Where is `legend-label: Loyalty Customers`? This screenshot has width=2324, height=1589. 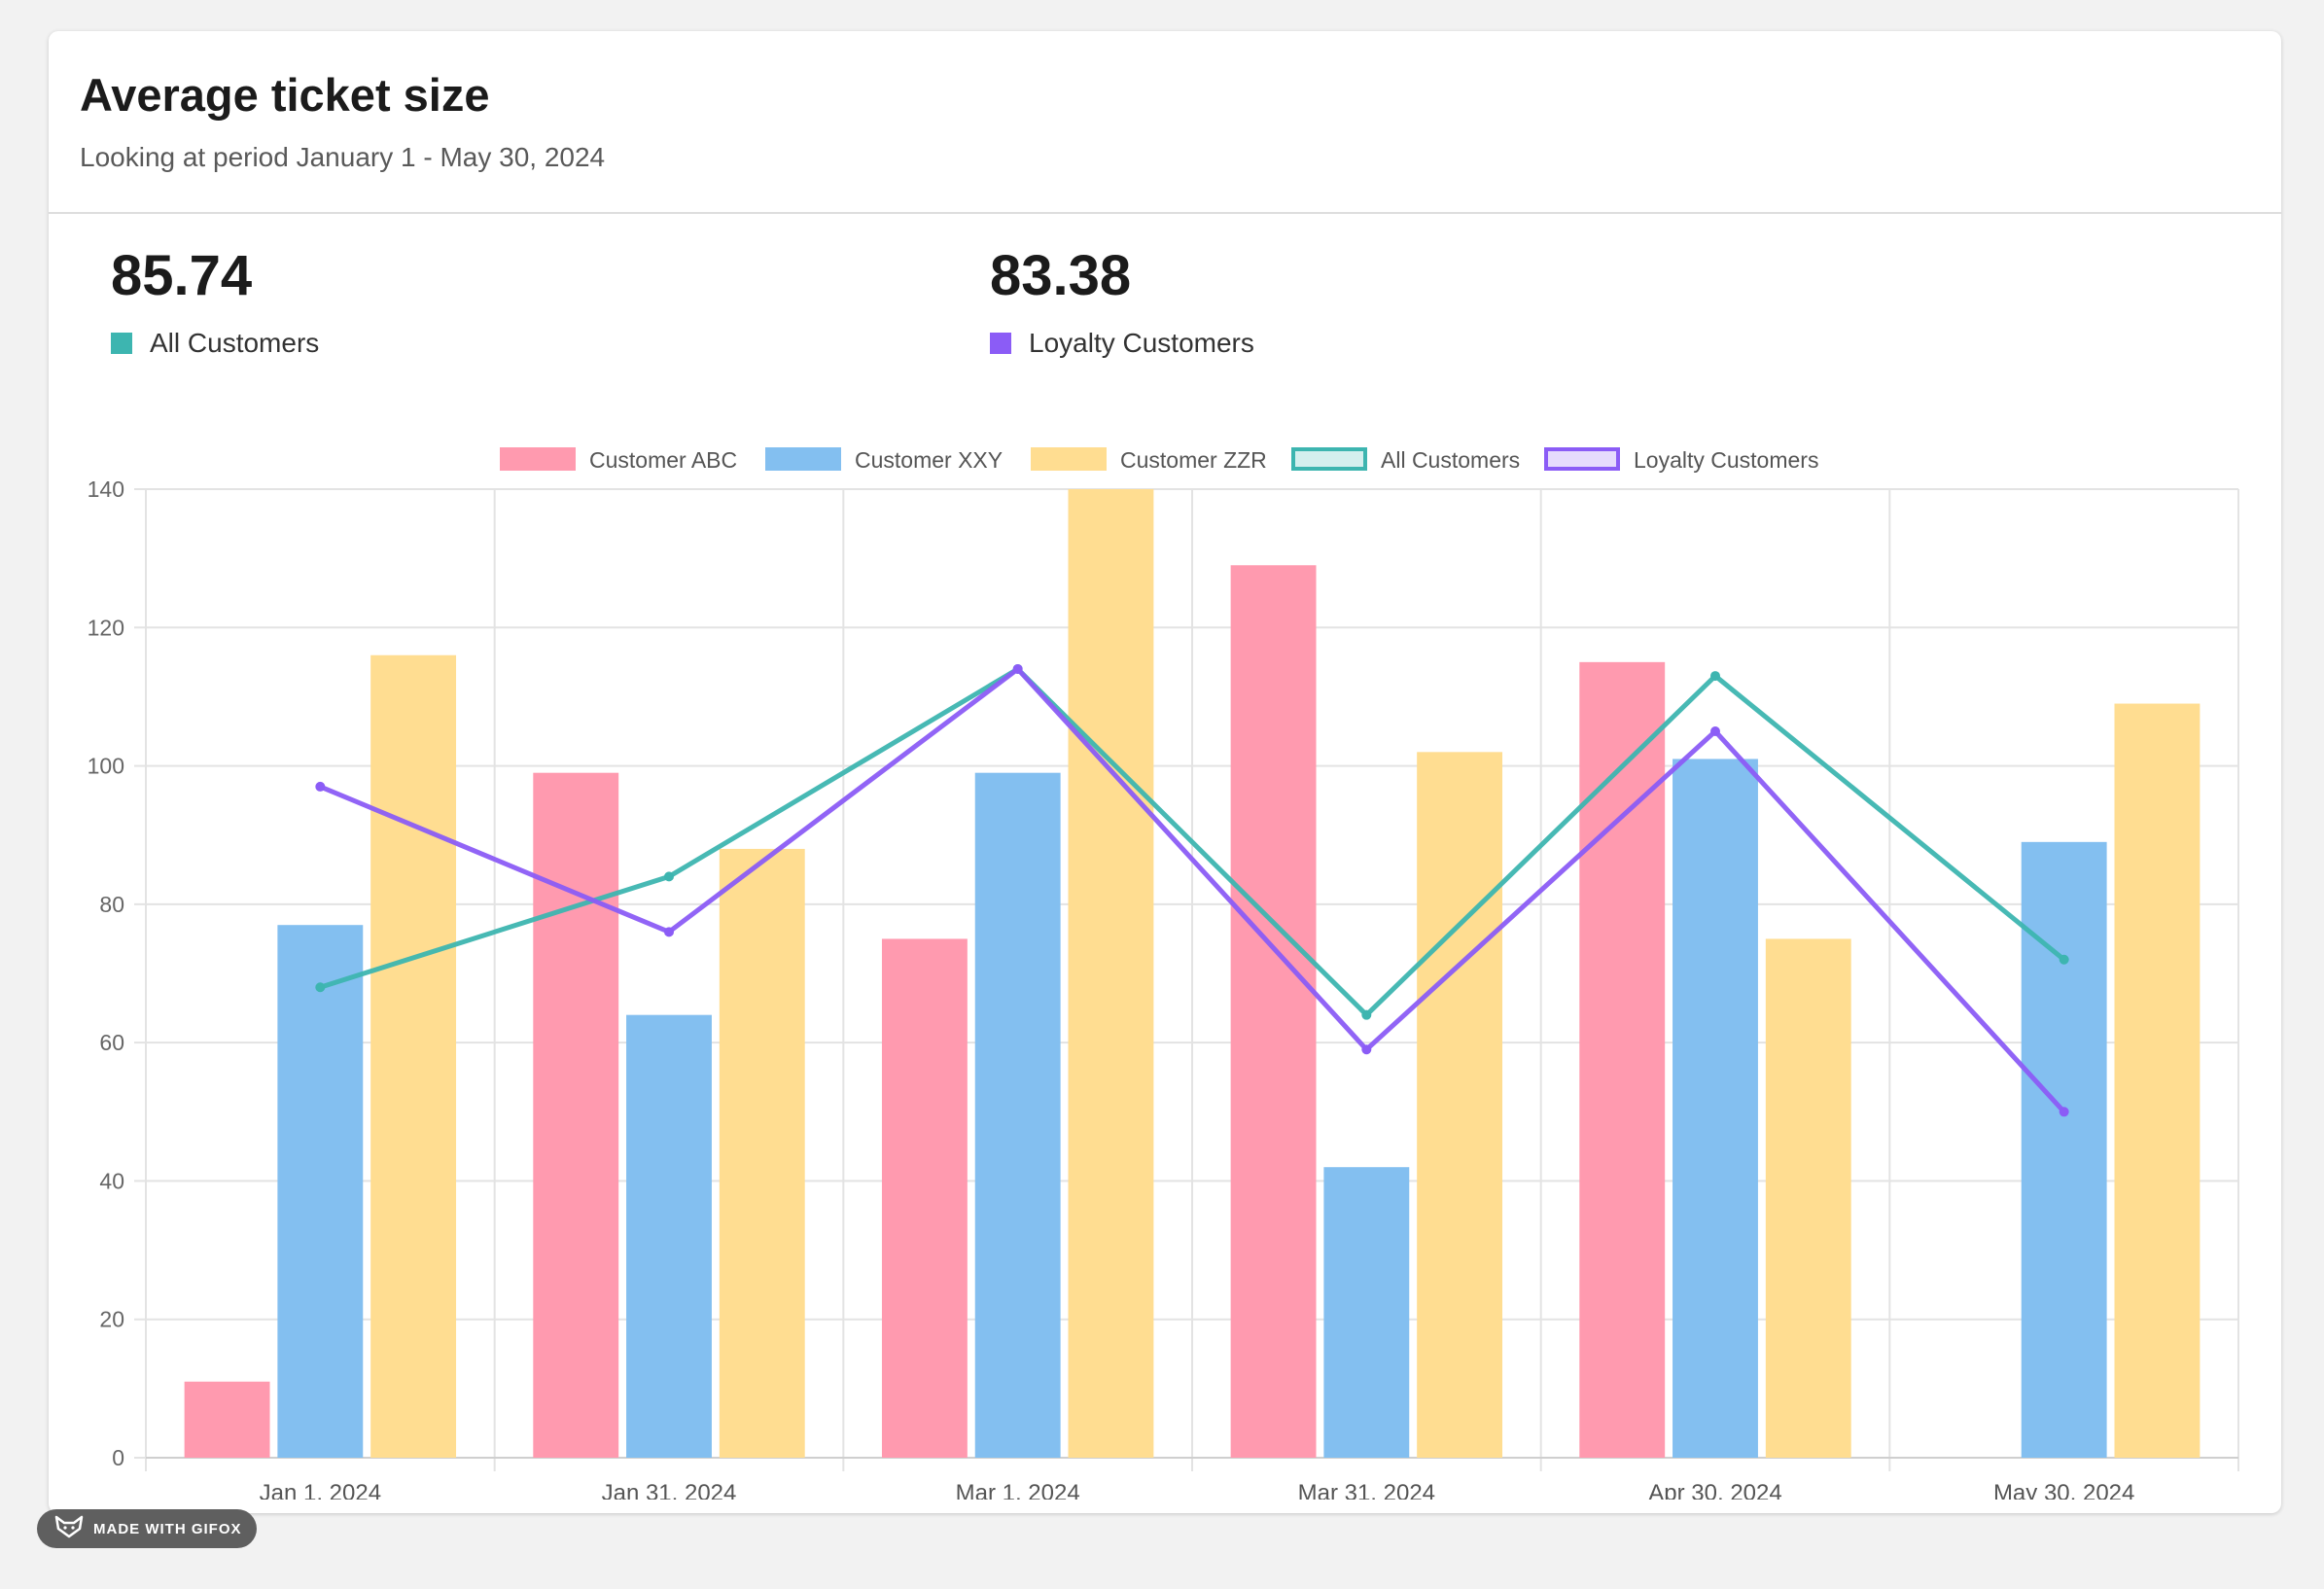 legend-label: Loyalty Customers is located at coordinates (1726, 460).